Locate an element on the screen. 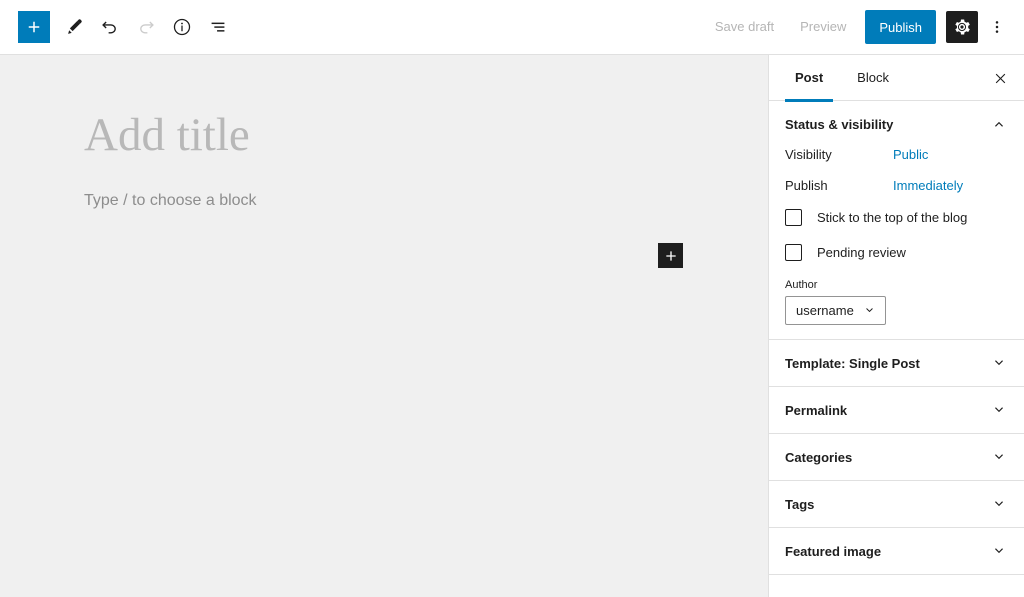 The width and height of the screenshot is (1024, 597). panel-featured-image-header: Featured image is located at coordinates (896, 551).